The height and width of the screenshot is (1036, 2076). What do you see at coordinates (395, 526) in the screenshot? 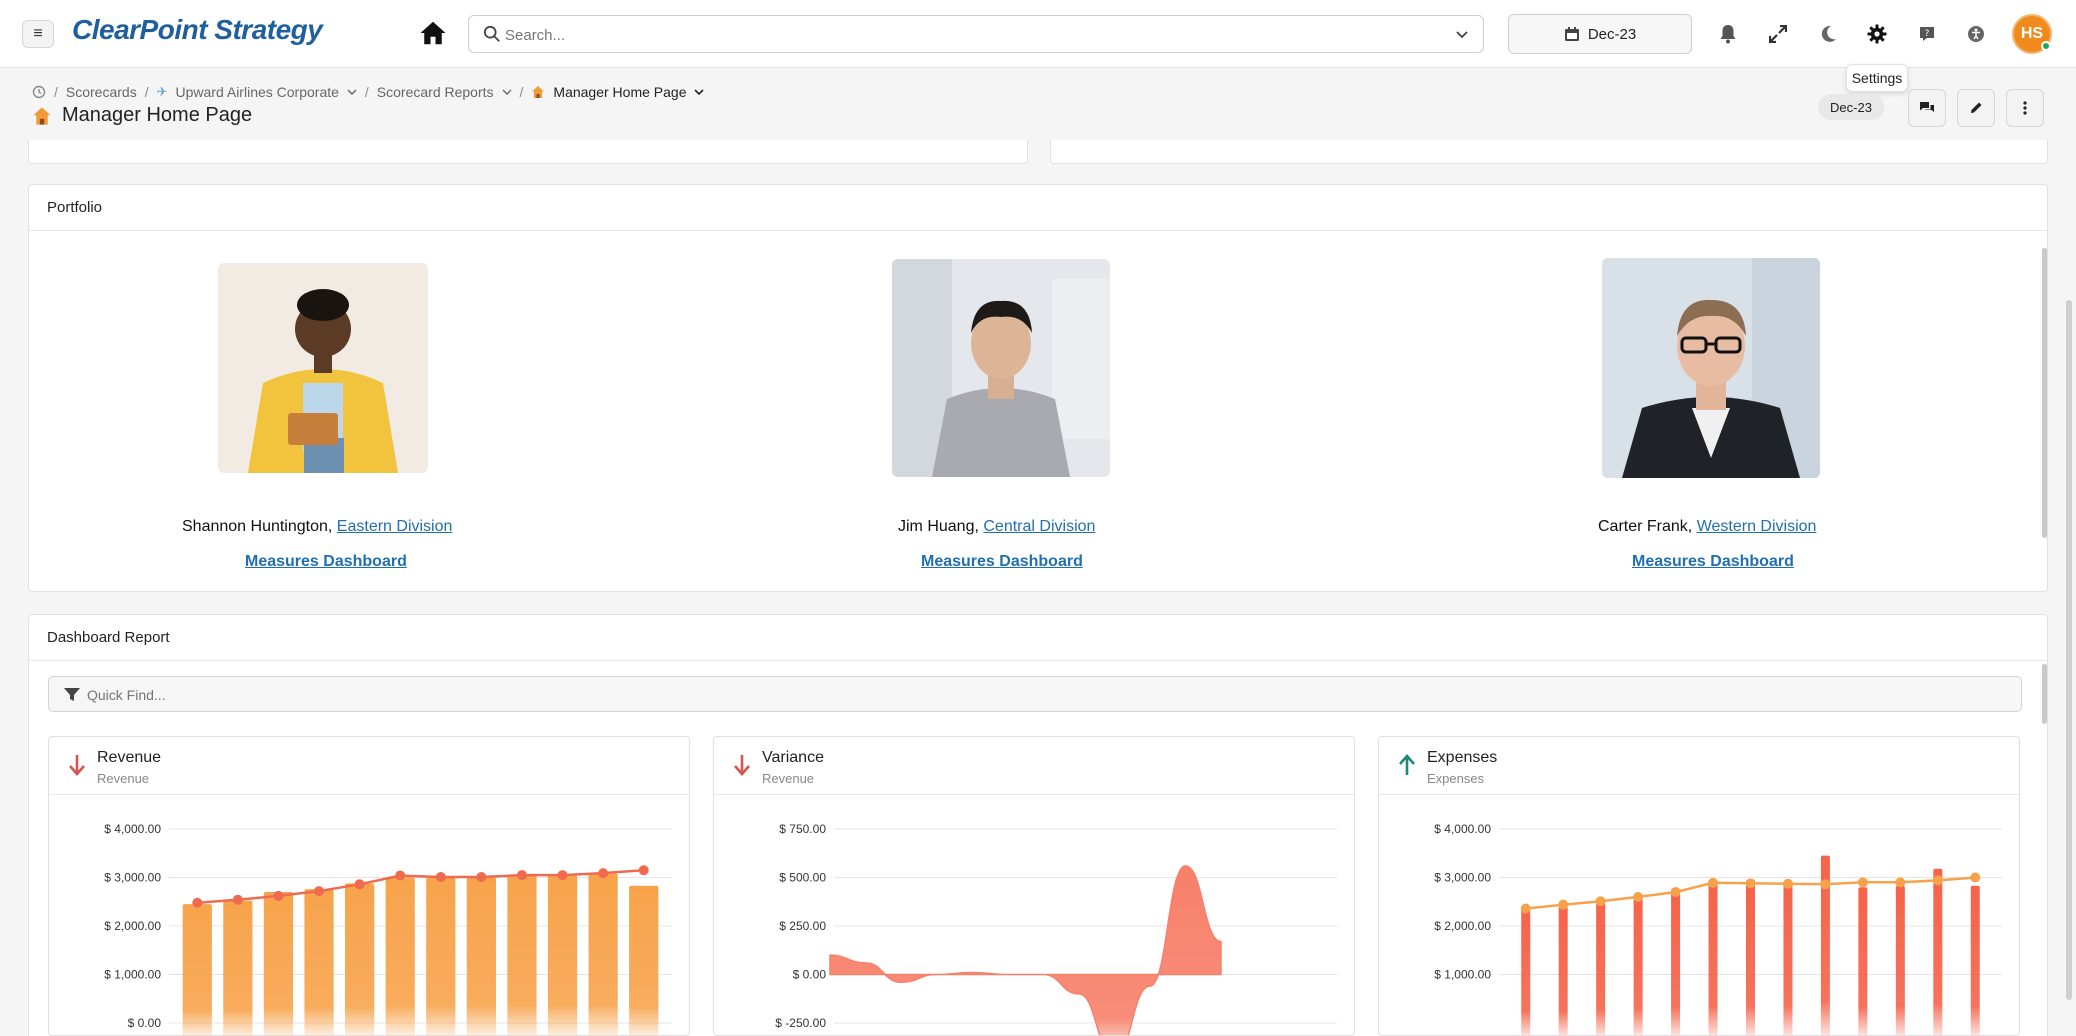
I see `division-link-eastern: Eastern Division` at bounding box center [395, 526].